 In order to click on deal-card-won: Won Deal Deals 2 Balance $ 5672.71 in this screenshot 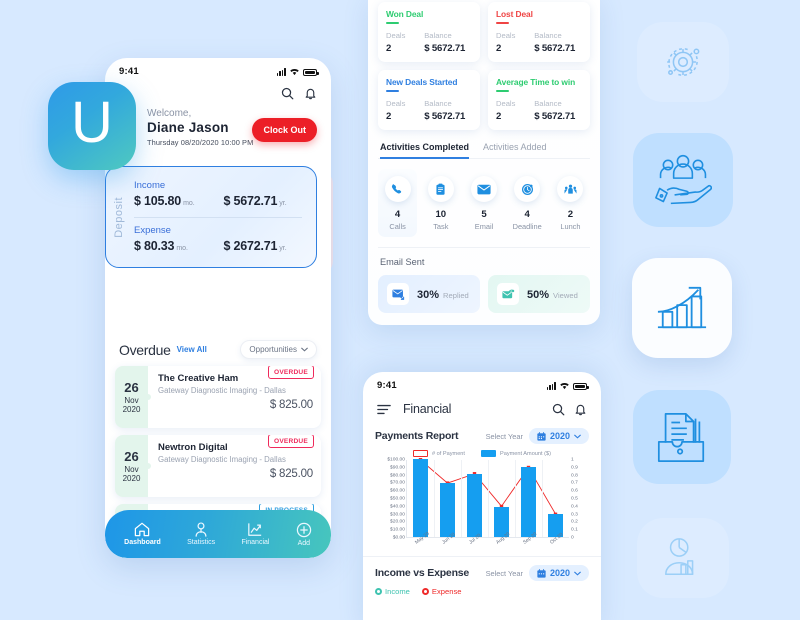, I will do `click(429, 32)`.